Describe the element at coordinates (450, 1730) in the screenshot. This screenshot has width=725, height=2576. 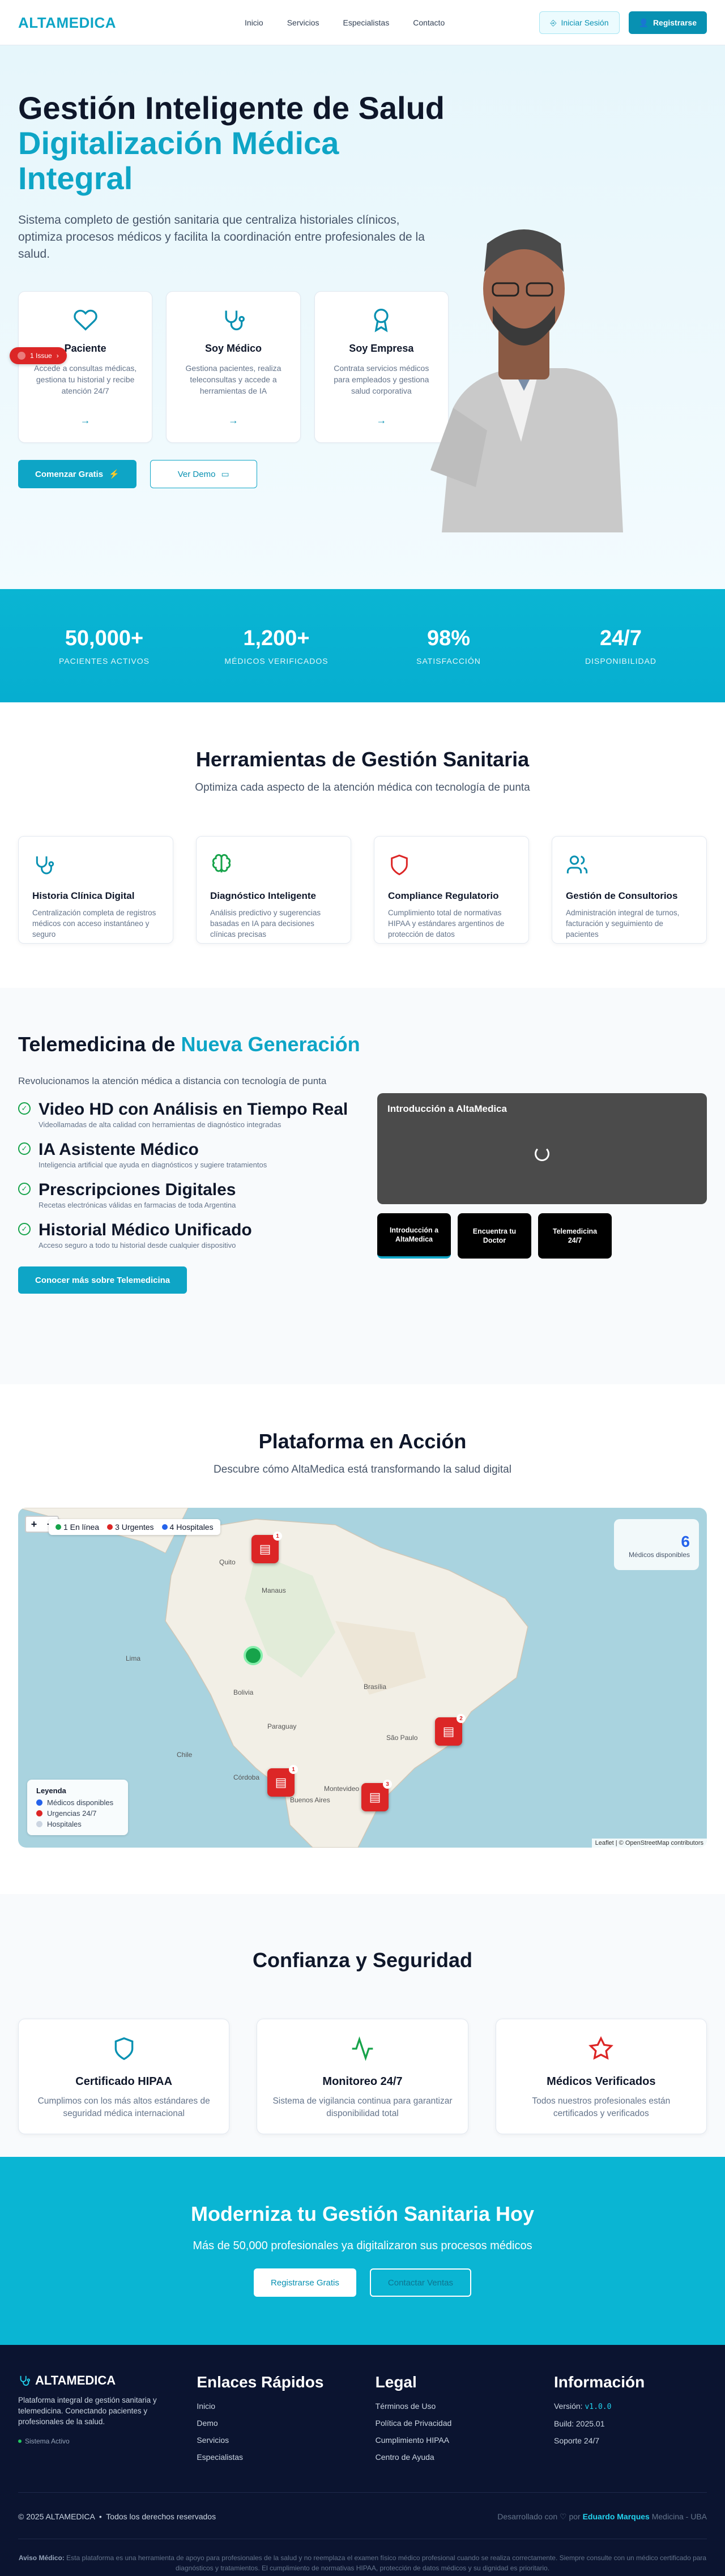
I see `hospital-marker: ▤ 2` at that location.